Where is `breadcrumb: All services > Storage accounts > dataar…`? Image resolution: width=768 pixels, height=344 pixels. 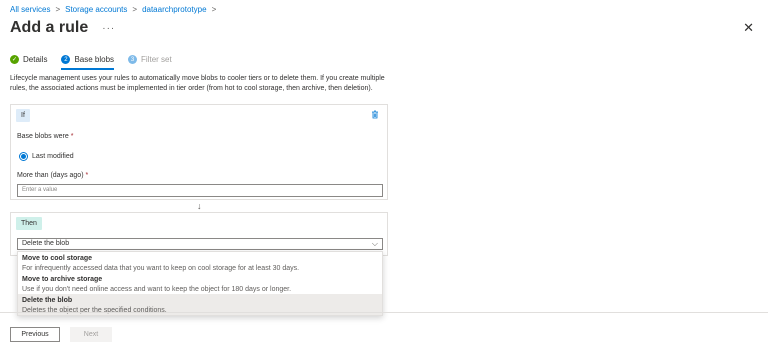
breadcrumb: All services > Storage accounts > dataar… is located at coordinates (115, 9).